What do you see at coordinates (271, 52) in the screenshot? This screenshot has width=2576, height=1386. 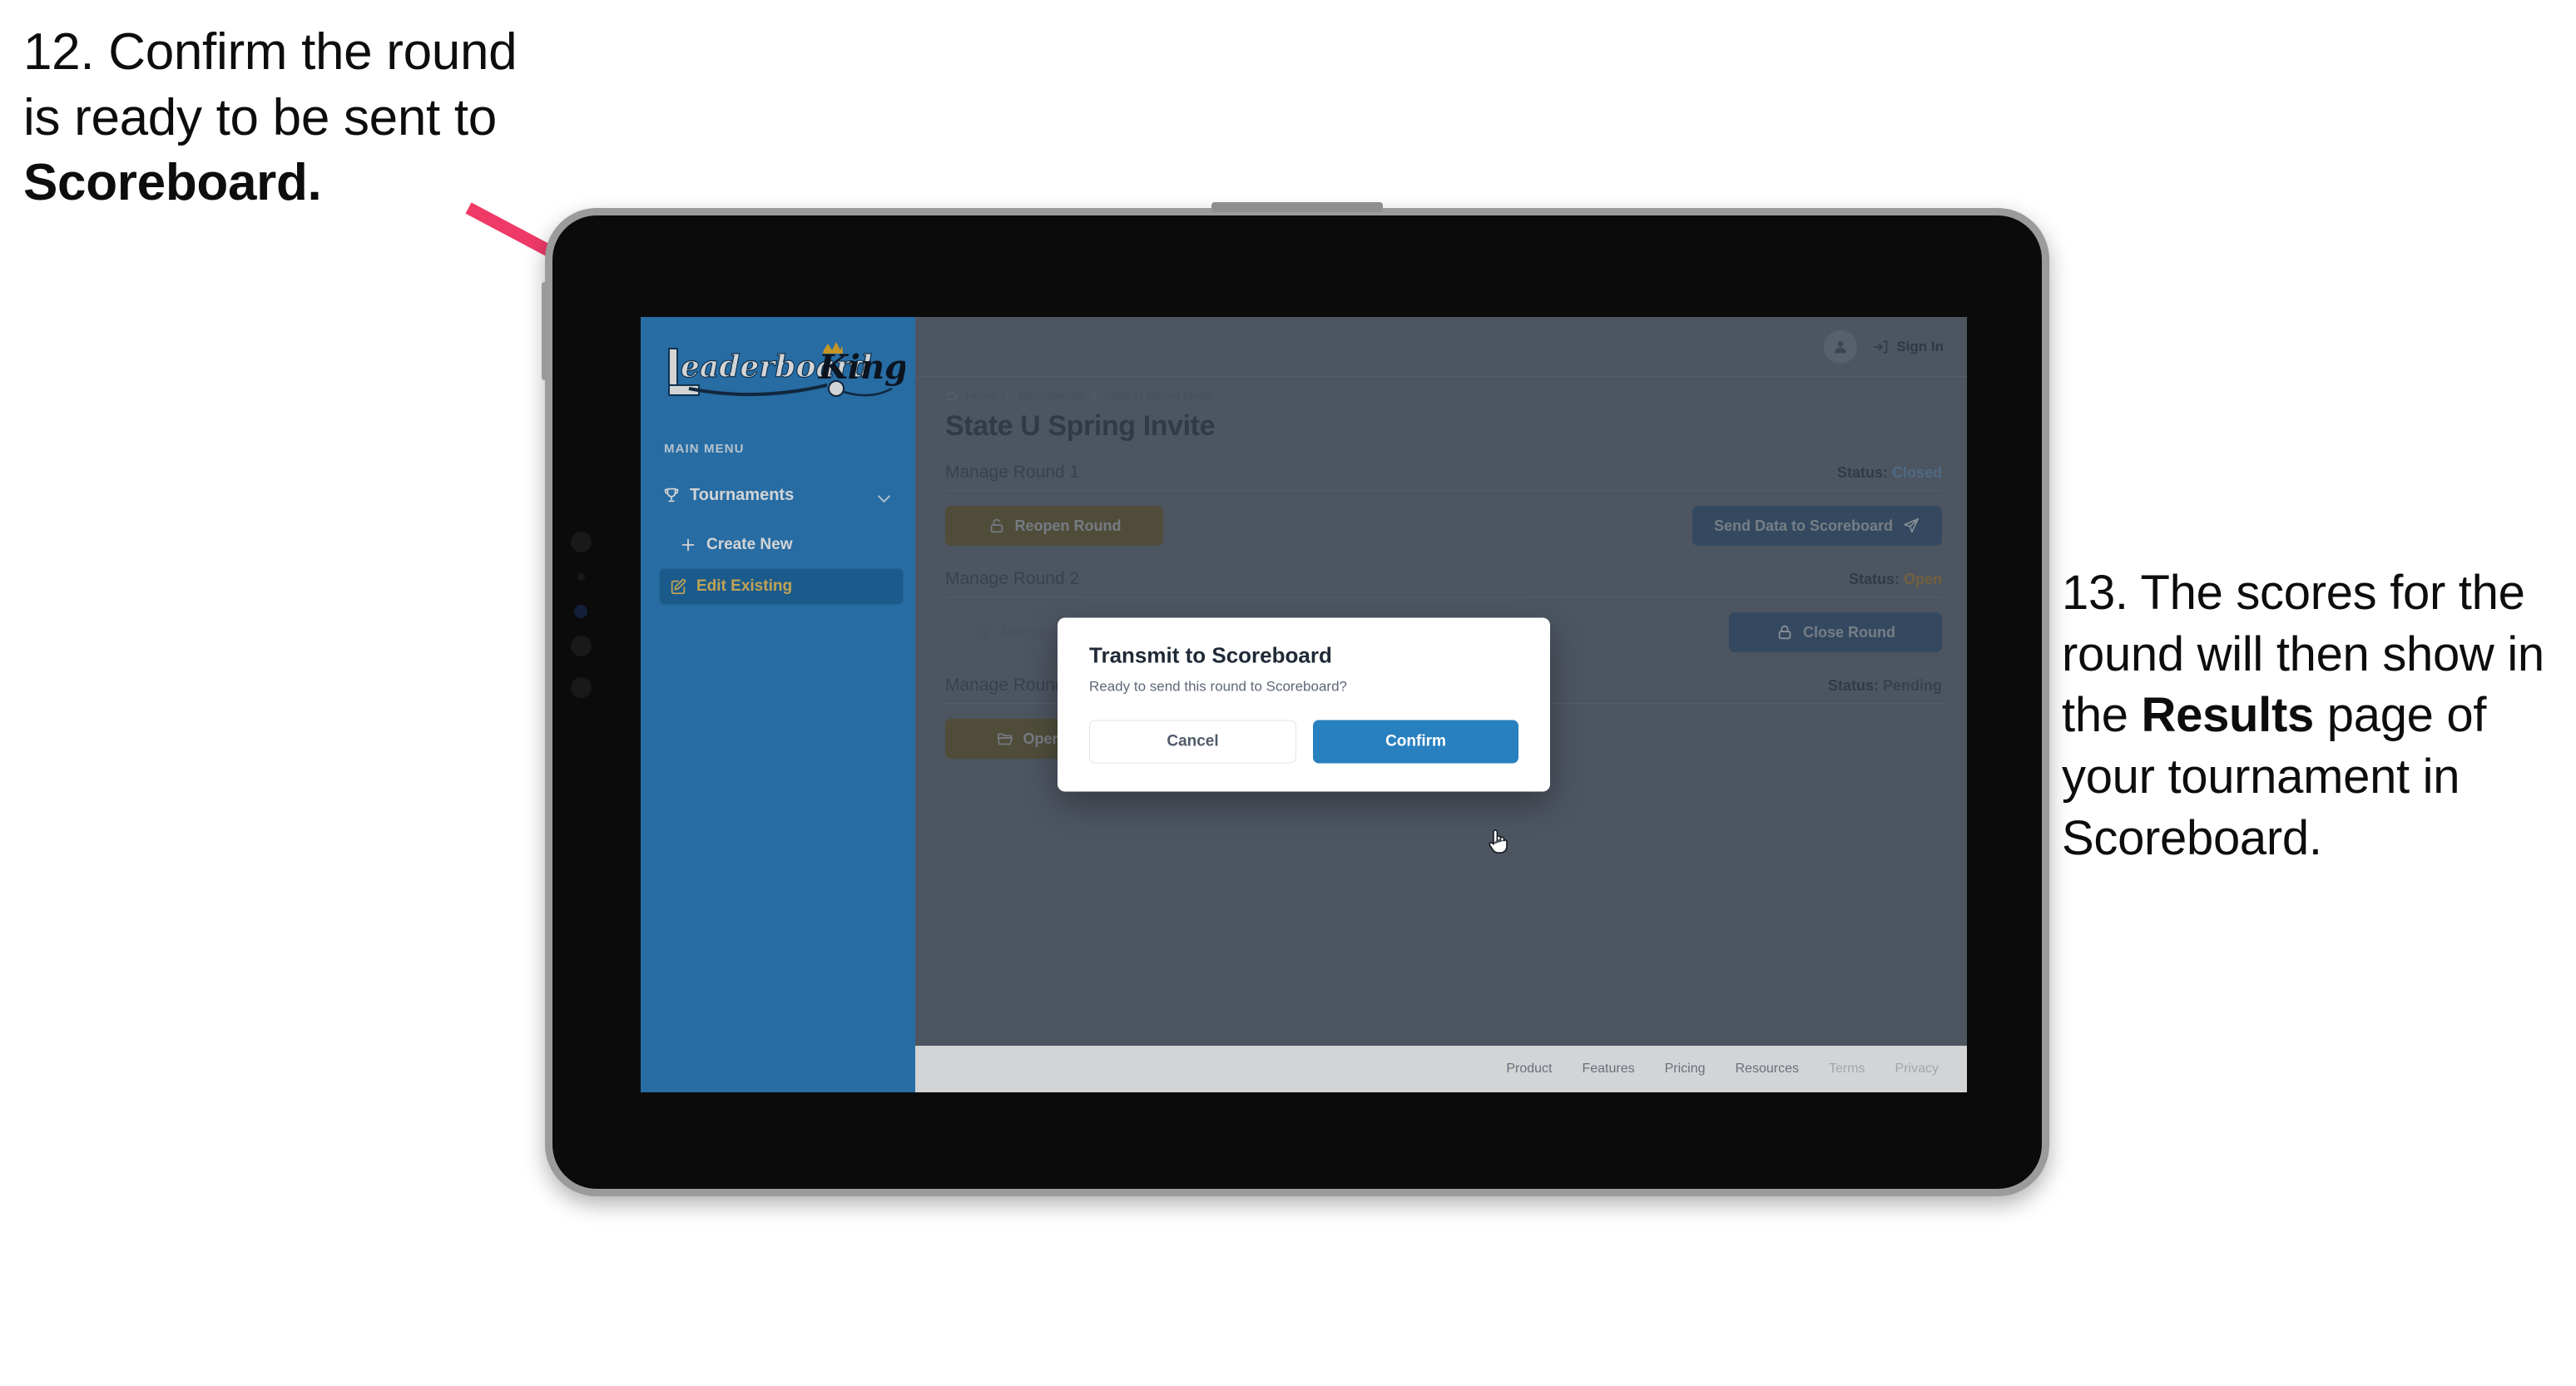 I see `annotation-step-12-line1: 12. Confirm the round` at bounding box center [271, 52].